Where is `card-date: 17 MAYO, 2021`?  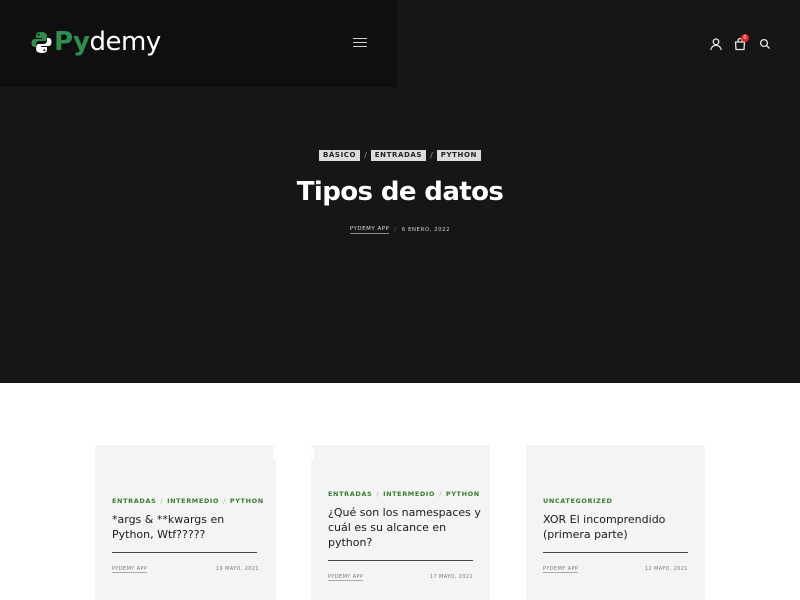 card-date: 17 MAYO, 2021 is located at coordinates (451, 577).